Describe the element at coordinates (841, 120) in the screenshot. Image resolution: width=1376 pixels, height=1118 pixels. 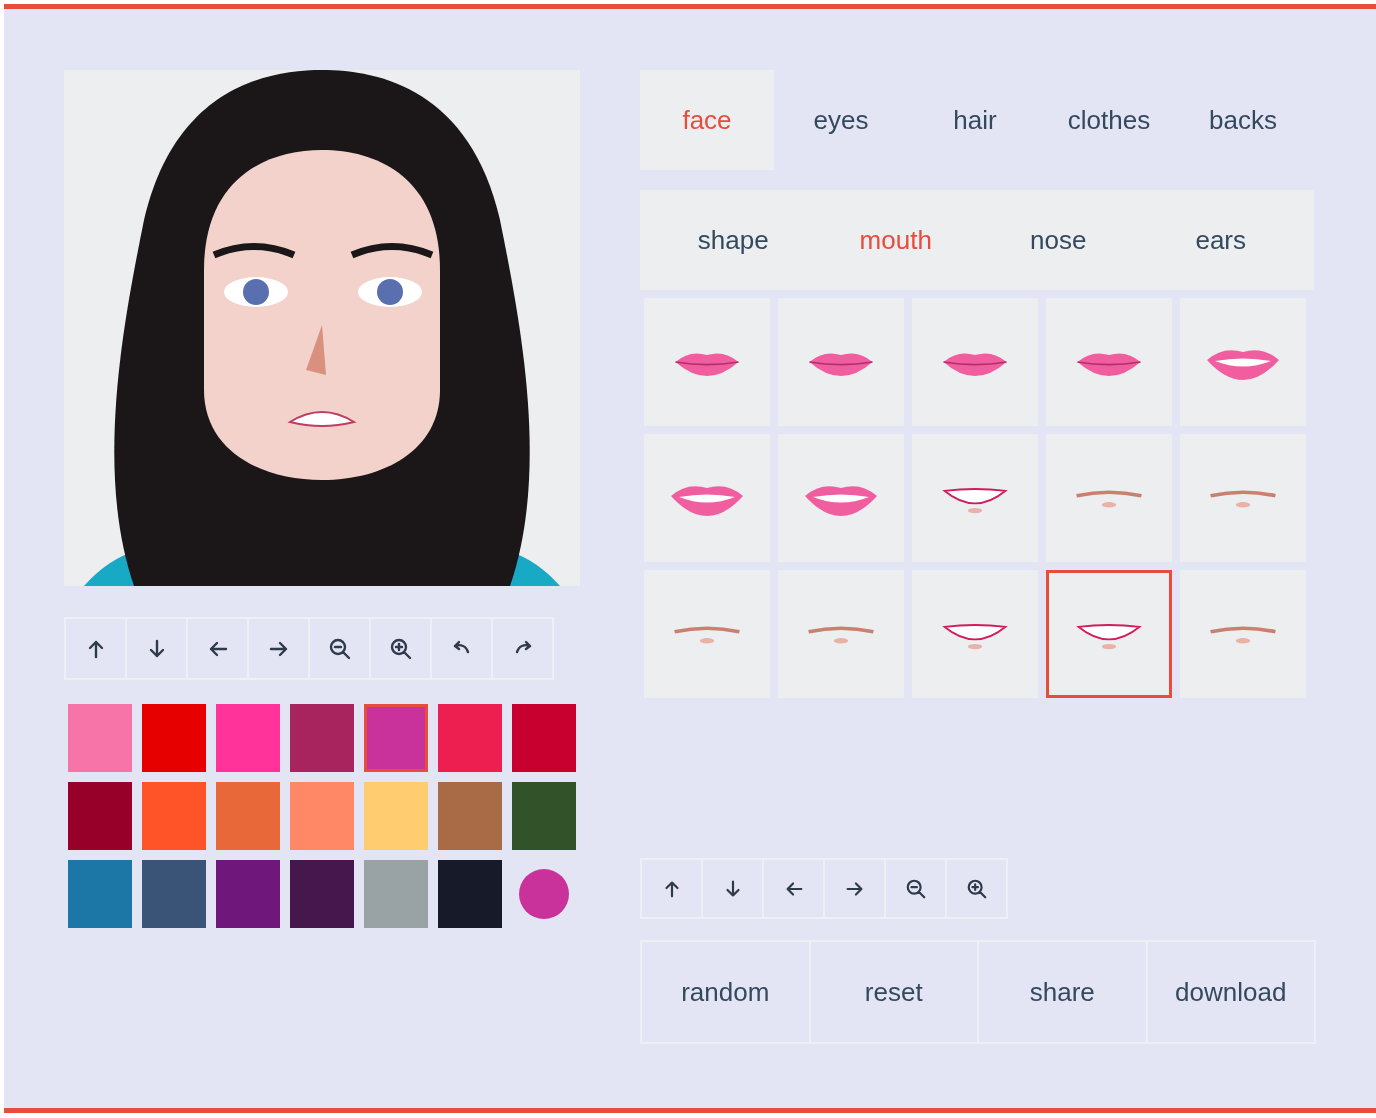
I see `category-tab: eyes` at that location.